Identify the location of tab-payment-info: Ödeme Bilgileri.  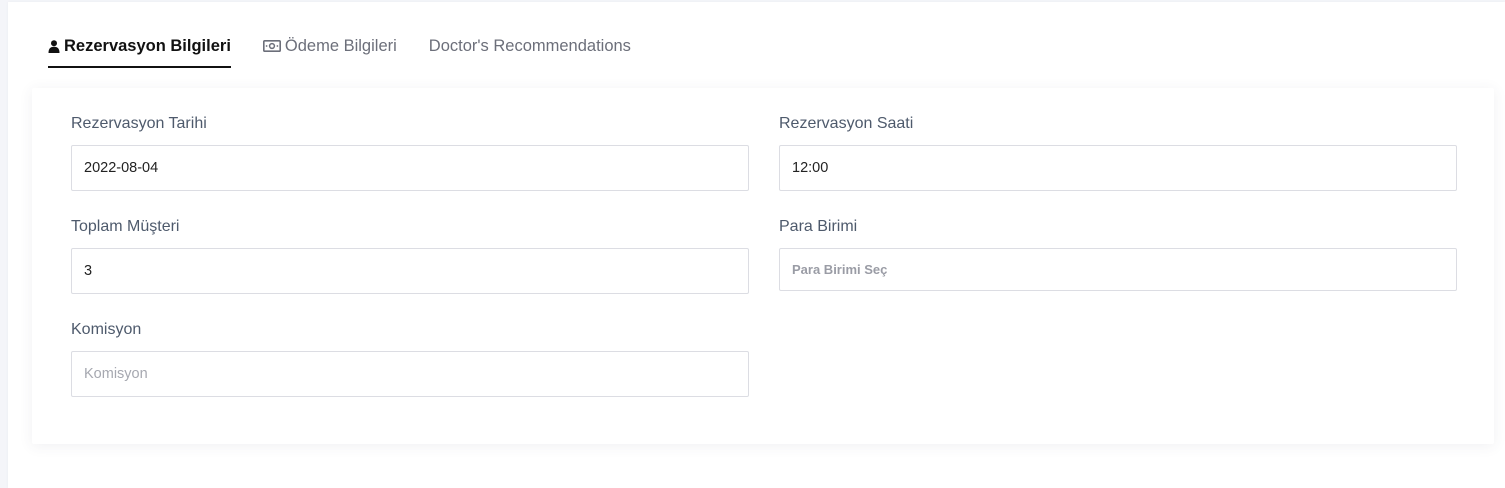
(329, 46).